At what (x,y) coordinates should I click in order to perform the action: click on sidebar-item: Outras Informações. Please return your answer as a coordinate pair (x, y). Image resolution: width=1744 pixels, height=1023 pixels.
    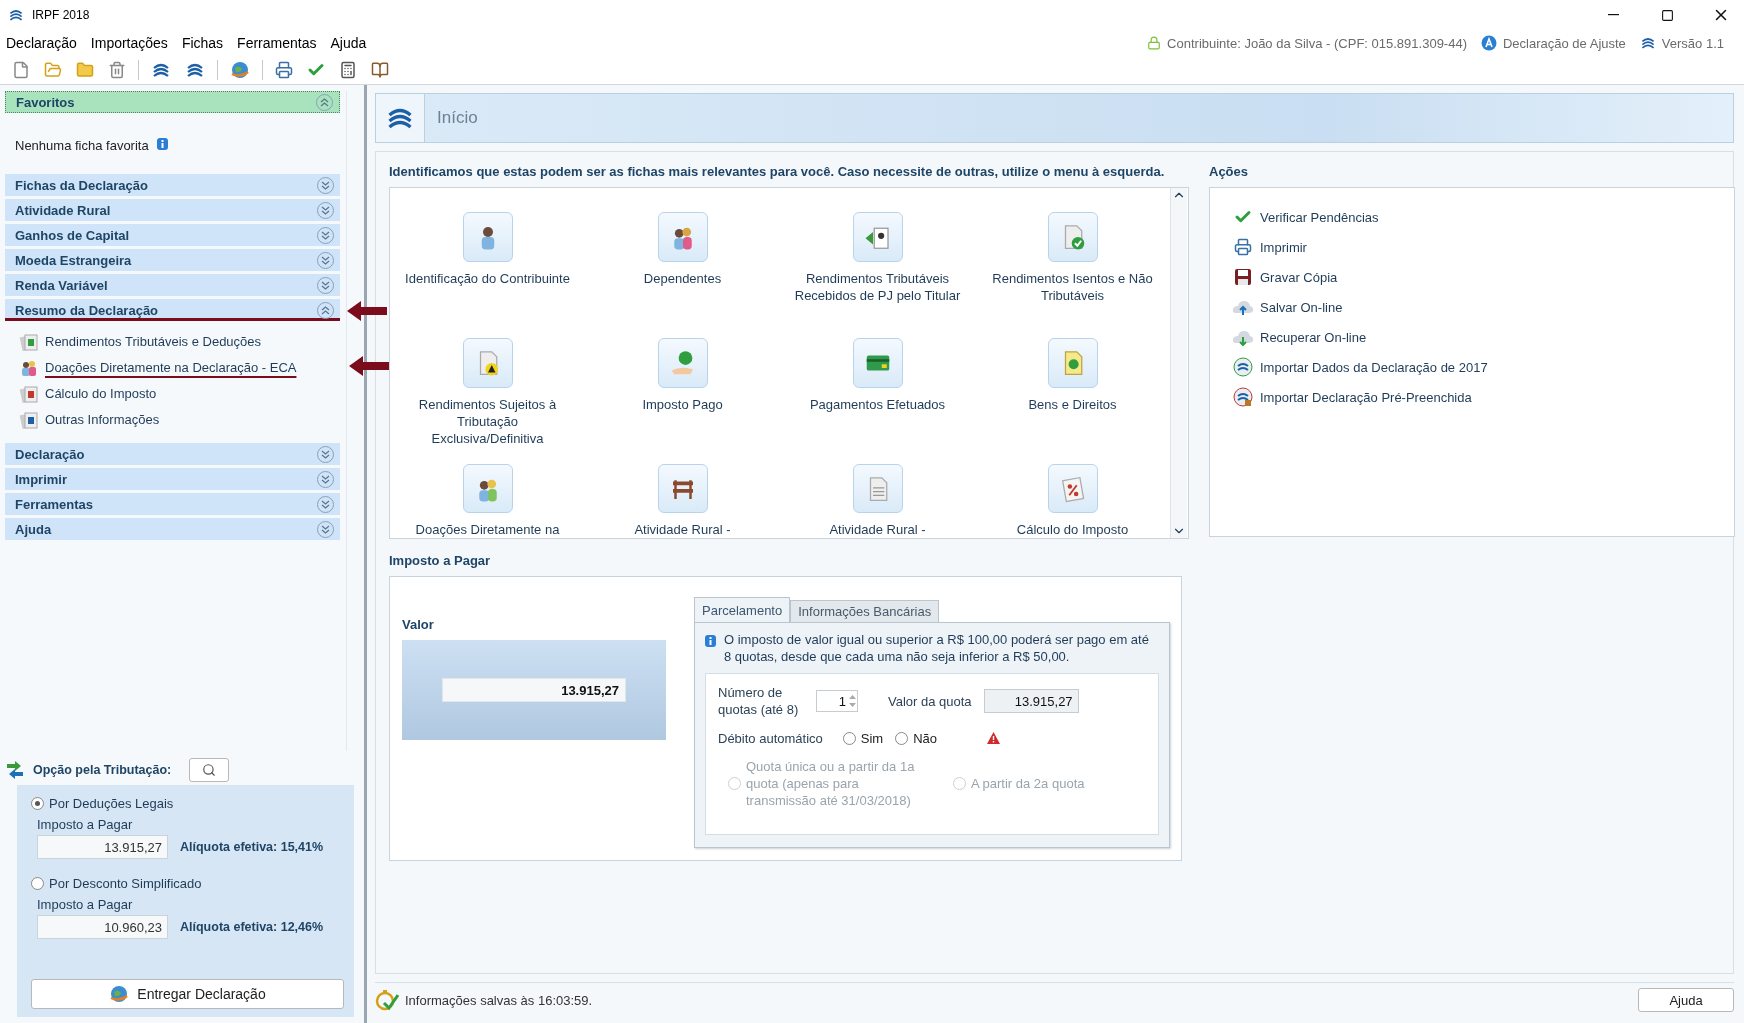
    Looking at the image, I should click on (89, 419).